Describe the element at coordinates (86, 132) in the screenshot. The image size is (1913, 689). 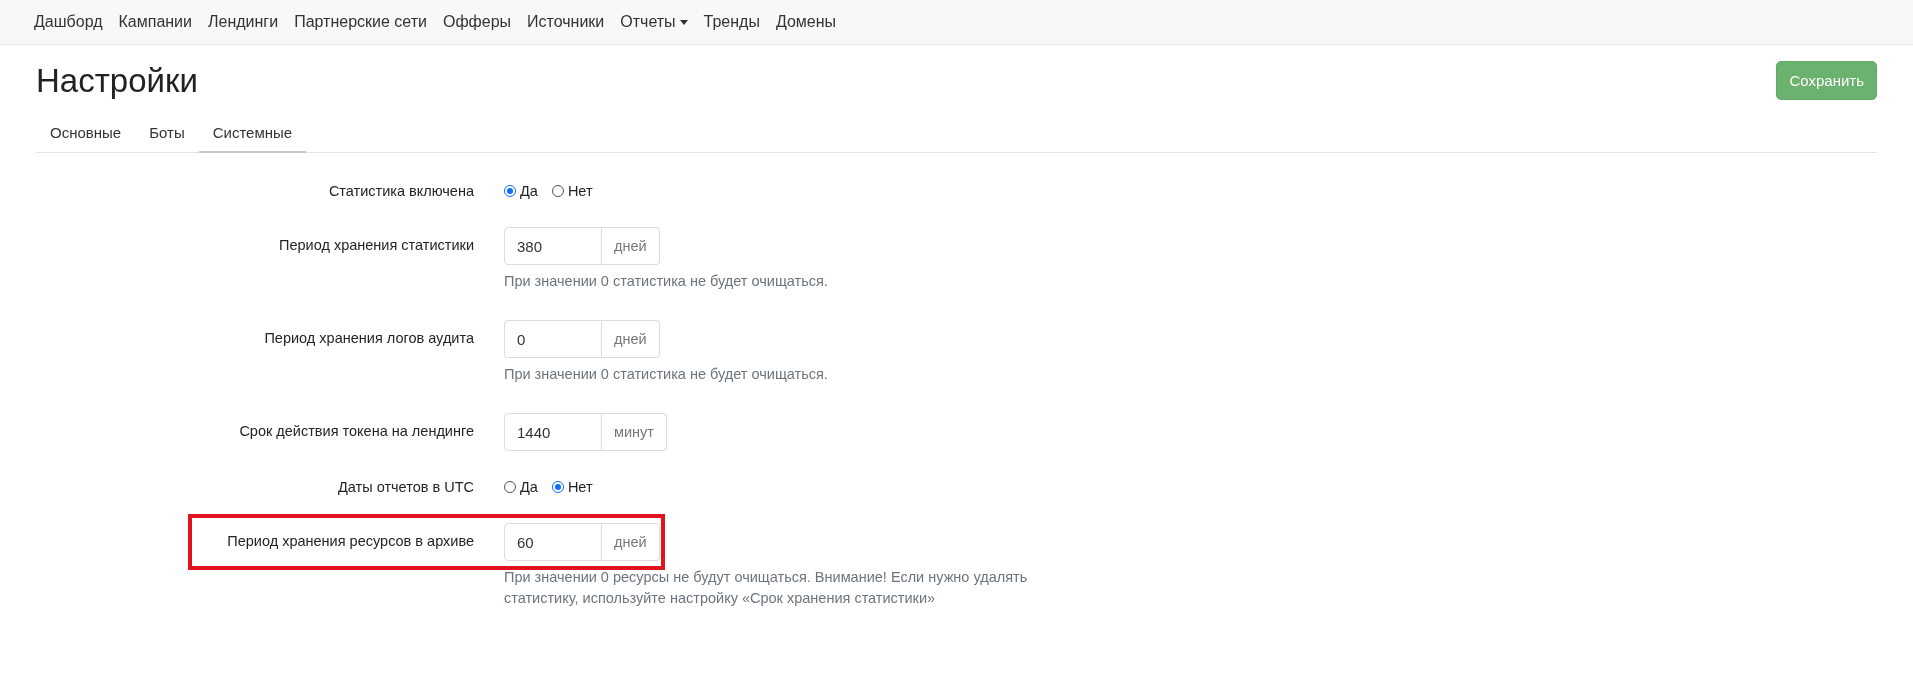
I see `tab: Основные` at that location.